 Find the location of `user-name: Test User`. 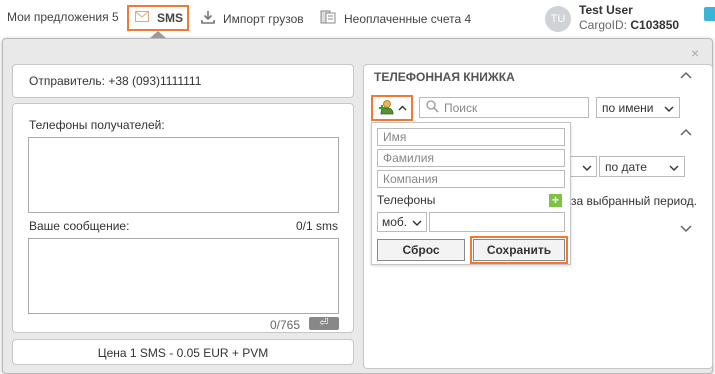

user-name: Test User is located at coordinates (606, 10).